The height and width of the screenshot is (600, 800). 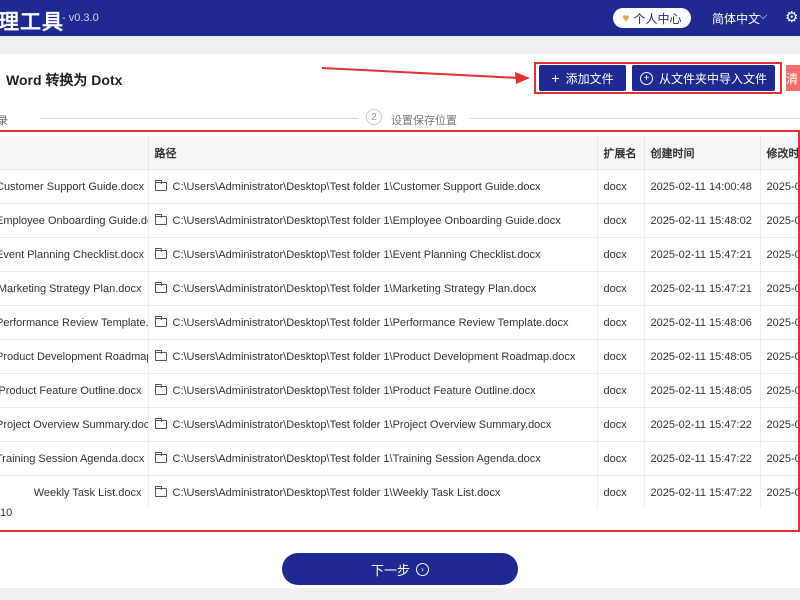 What do you see at coordinates (199, 118) in the screenshot?
I see `step-line-left` at bounding box center [199, 118].